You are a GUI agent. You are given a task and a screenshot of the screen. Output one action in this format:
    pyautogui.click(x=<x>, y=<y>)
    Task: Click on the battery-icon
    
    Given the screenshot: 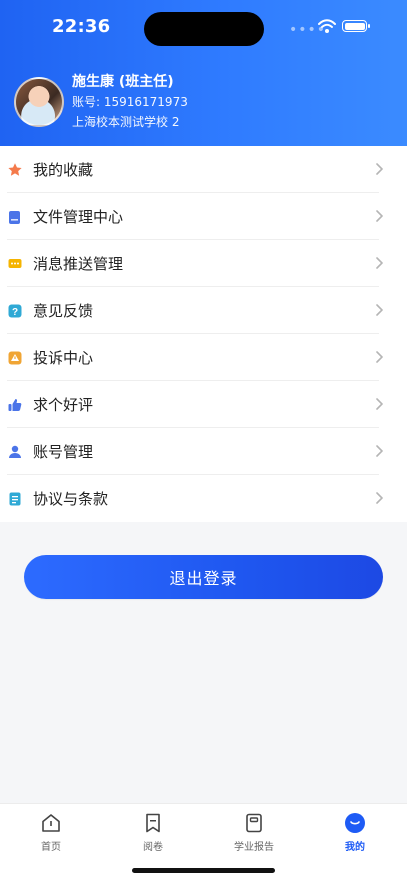 What is the action you would take?
    pyautogui.click(x=356, y=26)
    